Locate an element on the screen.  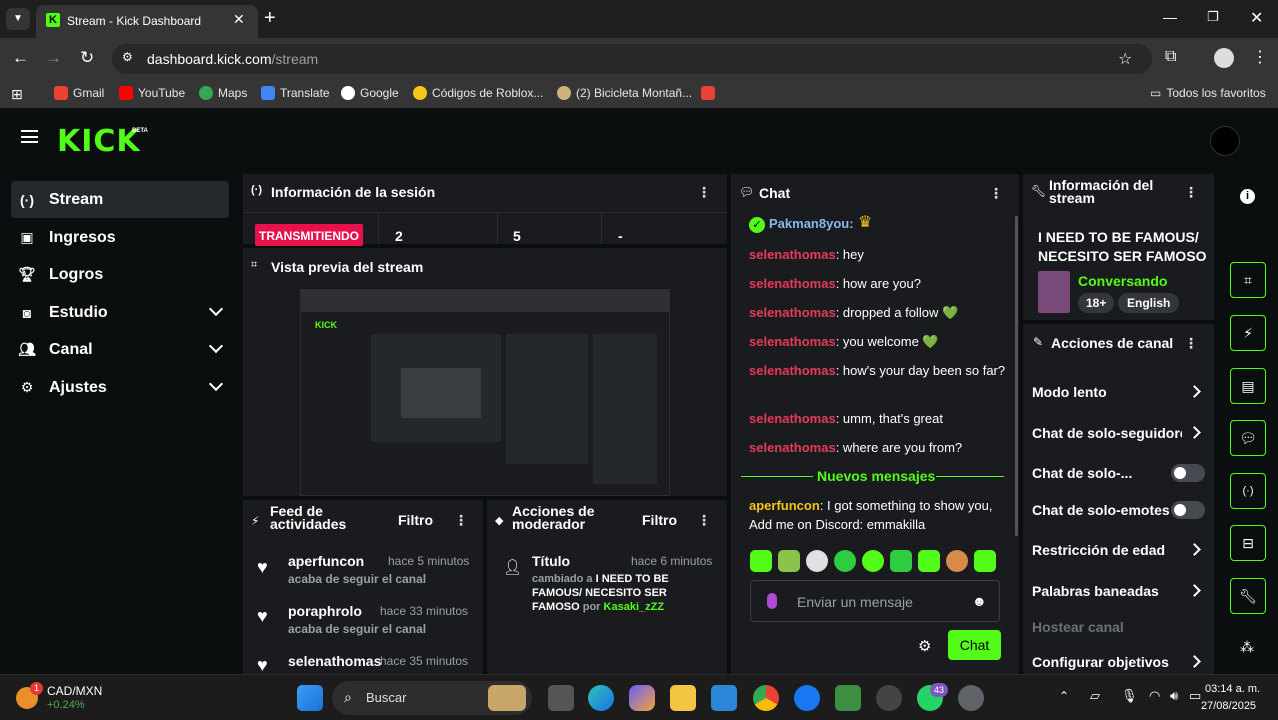
bookmark-google: Google is located at coordinates (370, 93).